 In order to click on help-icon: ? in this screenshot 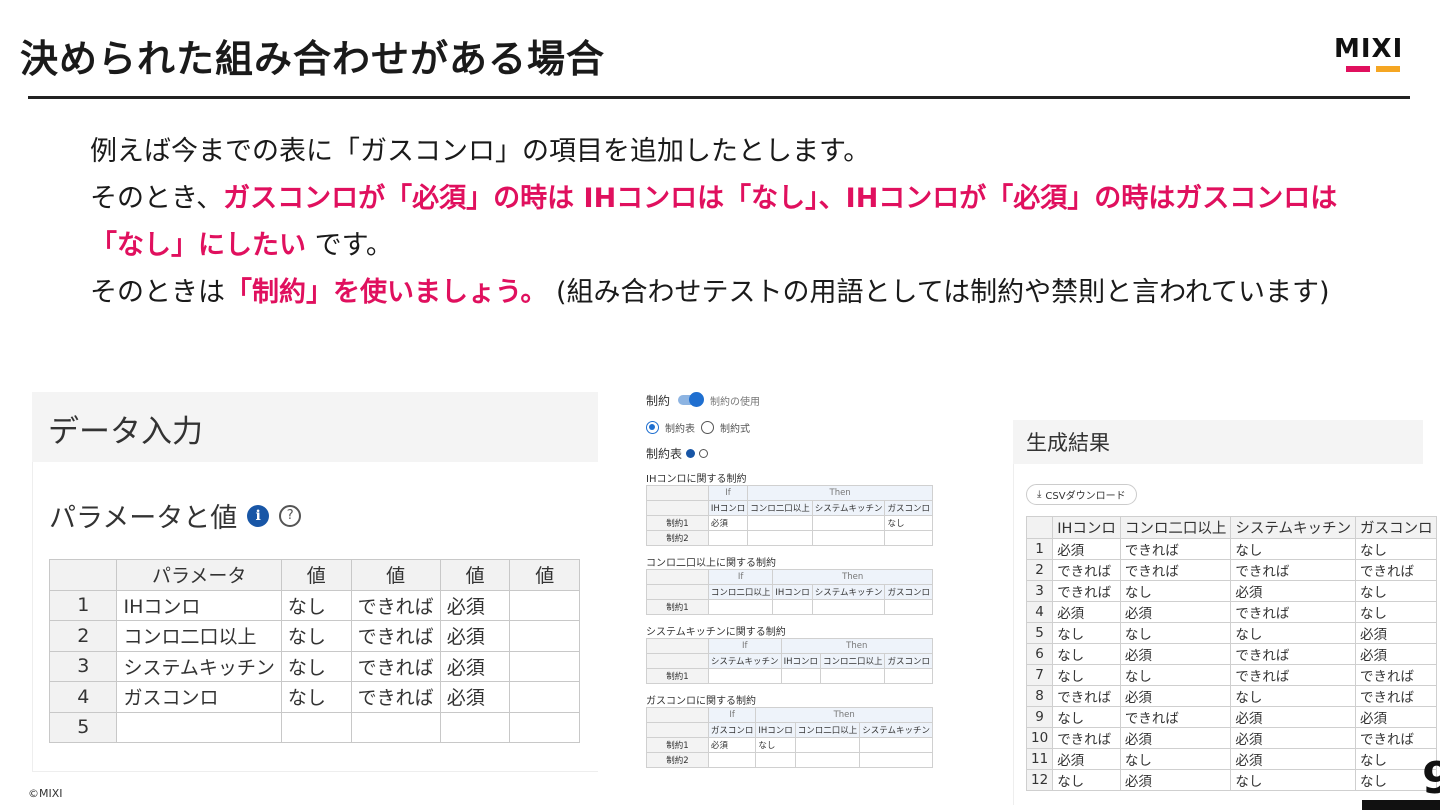, I will do `click(290, 515)`.